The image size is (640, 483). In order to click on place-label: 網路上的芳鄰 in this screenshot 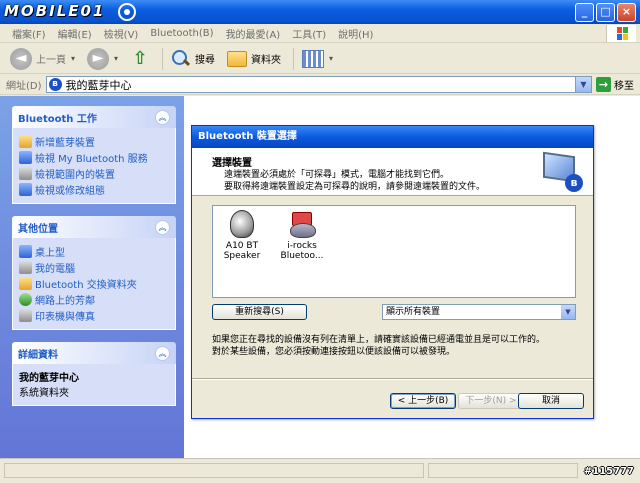, I will do `click(65, 301)`.